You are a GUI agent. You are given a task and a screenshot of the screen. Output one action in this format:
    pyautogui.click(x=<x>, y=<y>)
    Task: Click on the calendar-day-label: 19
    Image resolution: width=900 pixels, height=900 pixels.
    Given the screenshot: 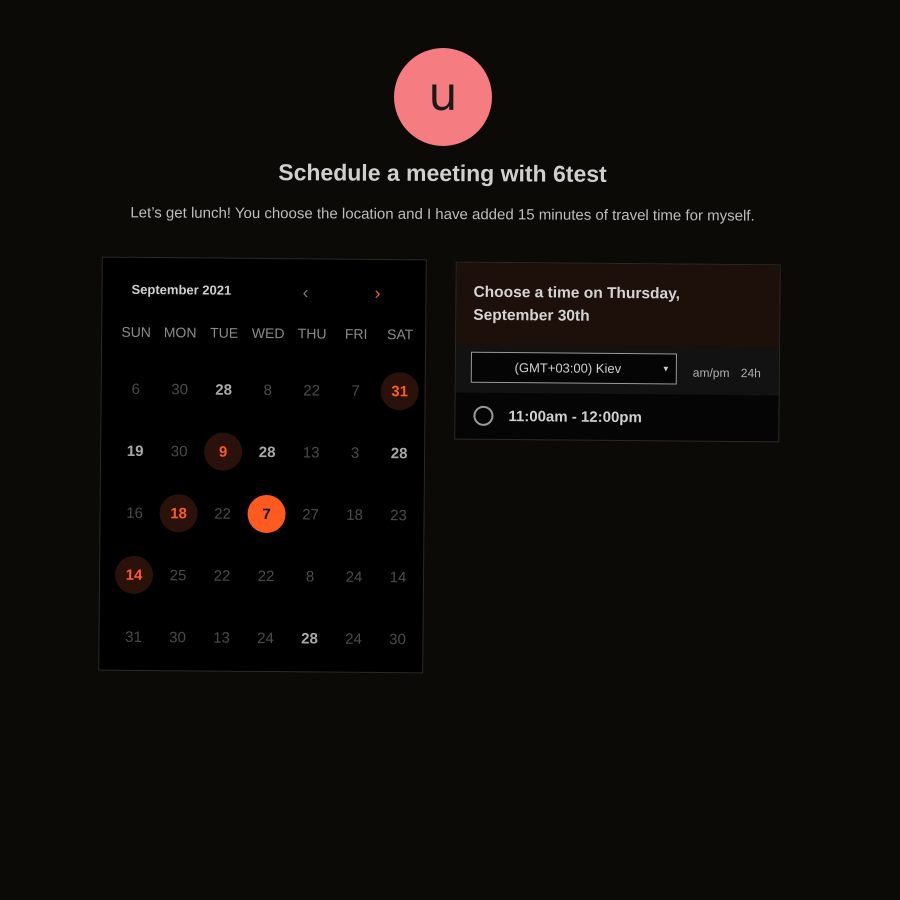 What is the action you would take?
    pyautogui.click(x=135, y=451)
    